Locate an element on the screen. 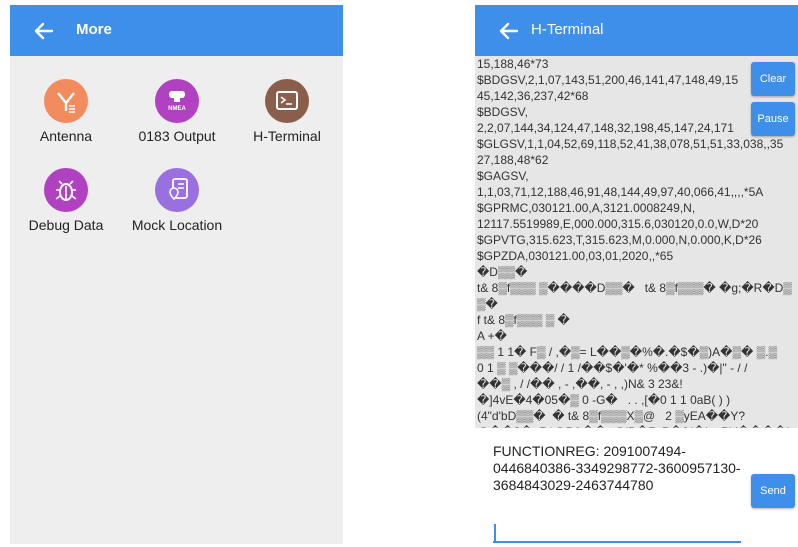 This screenshot has height=547, width=798. terminal-line: $GPZDA,030121.00,03,01,2020,,*65 is located at coordinates (575, 256).